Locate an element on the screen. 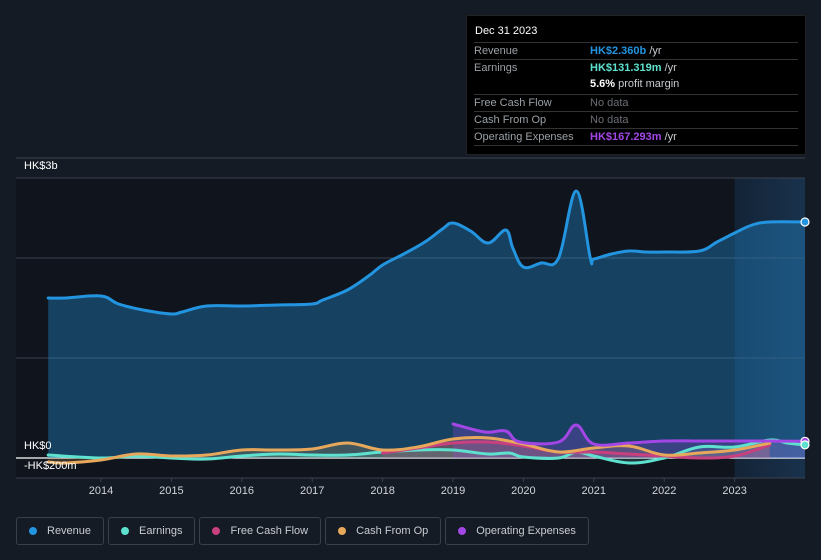 This screenshot has height=560, width=821. x-tick-label: 2018 is located at coordinates (382, 491).